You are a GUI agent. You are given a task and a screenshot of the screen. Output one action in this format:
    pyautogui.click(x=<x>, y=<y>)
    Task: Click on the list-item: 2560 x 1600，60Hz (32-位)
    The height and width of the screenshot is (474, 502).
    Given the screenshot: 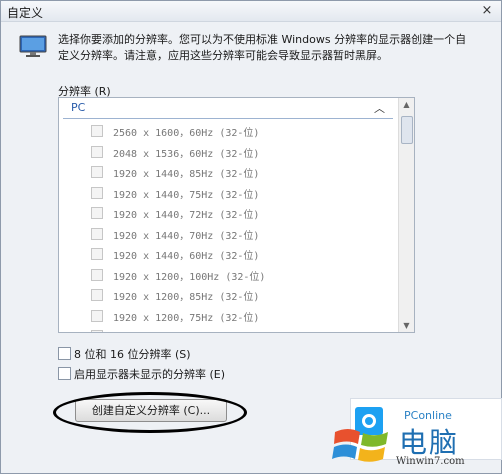 What is the action you would take?
    pyautogui.click(x=228, y=132)
    